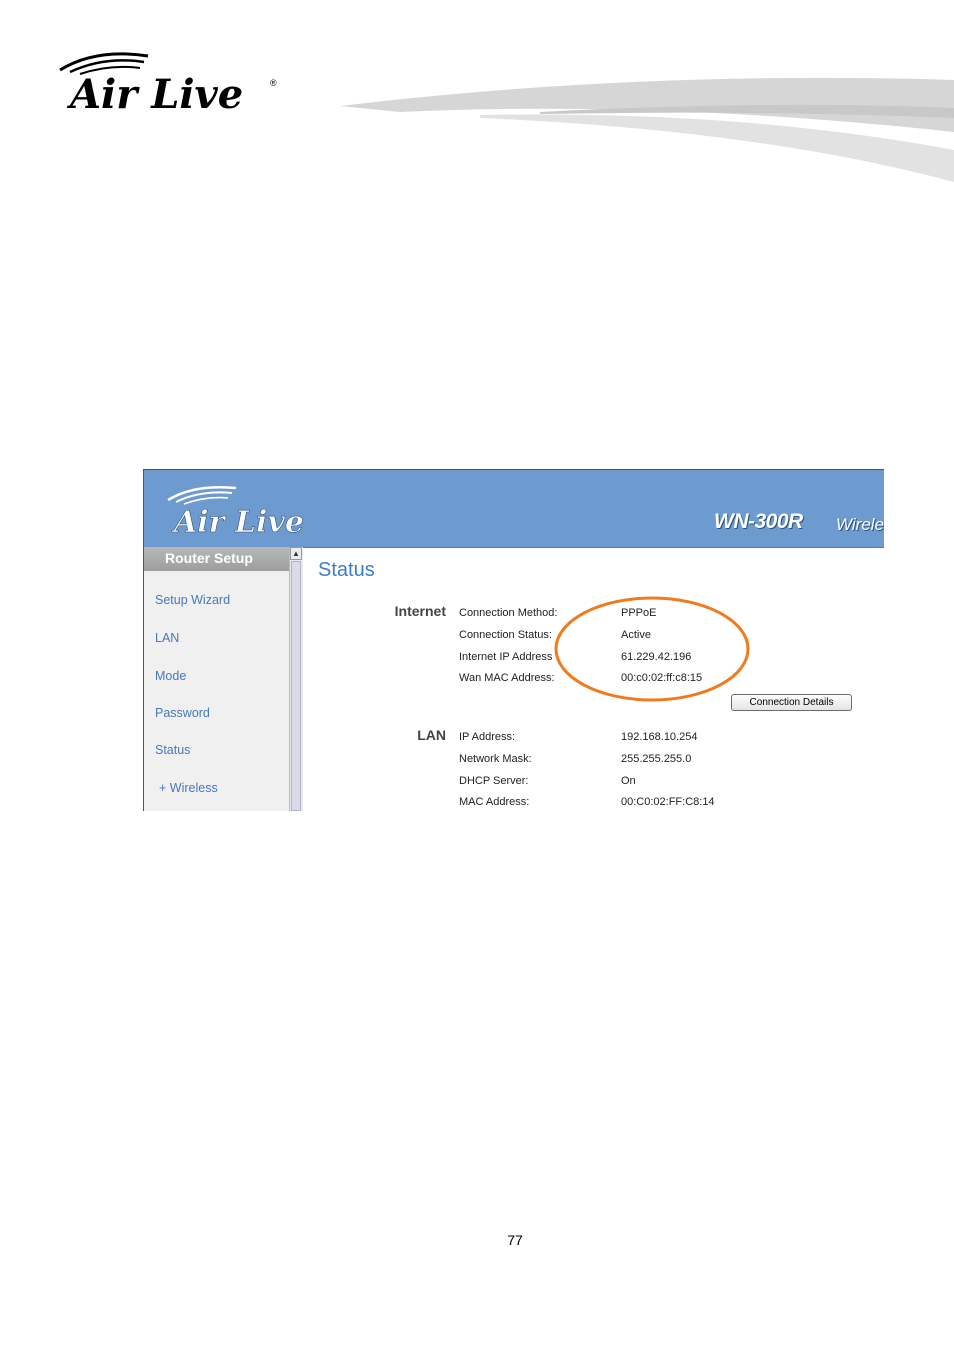  What do you see at coordinates (431, 735) in the screenshot?
I see `lan-section-label: LAN` at bounding box center [431, 735].